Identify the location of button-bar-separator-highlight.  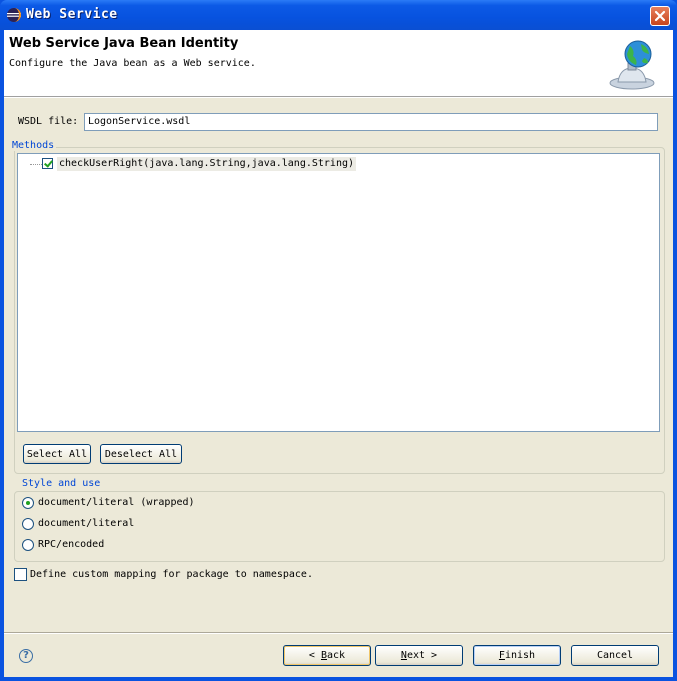
(338, 633).